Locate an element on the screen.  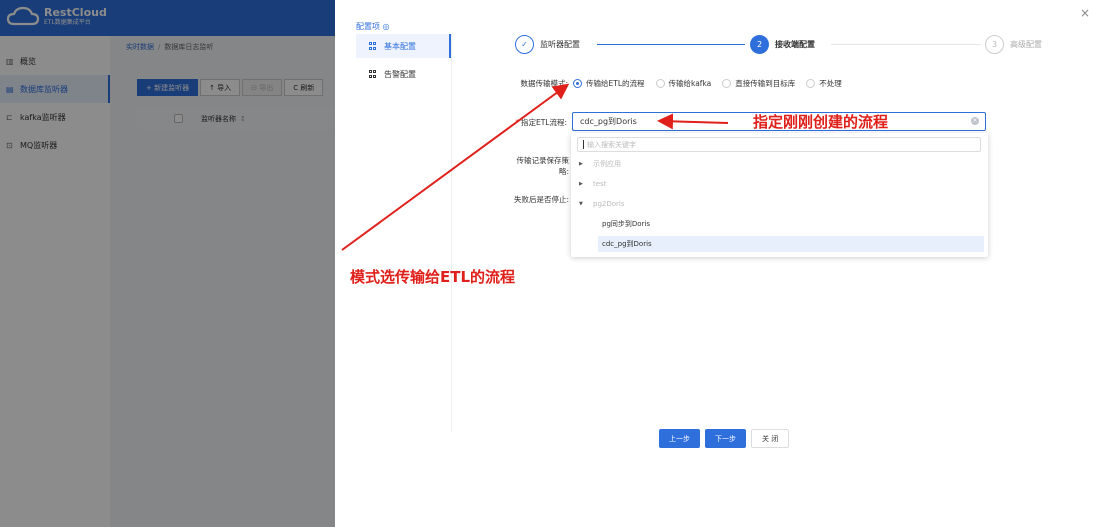
save-policy-label: 传输记录保存策略: is located at coordinates (543, 166).